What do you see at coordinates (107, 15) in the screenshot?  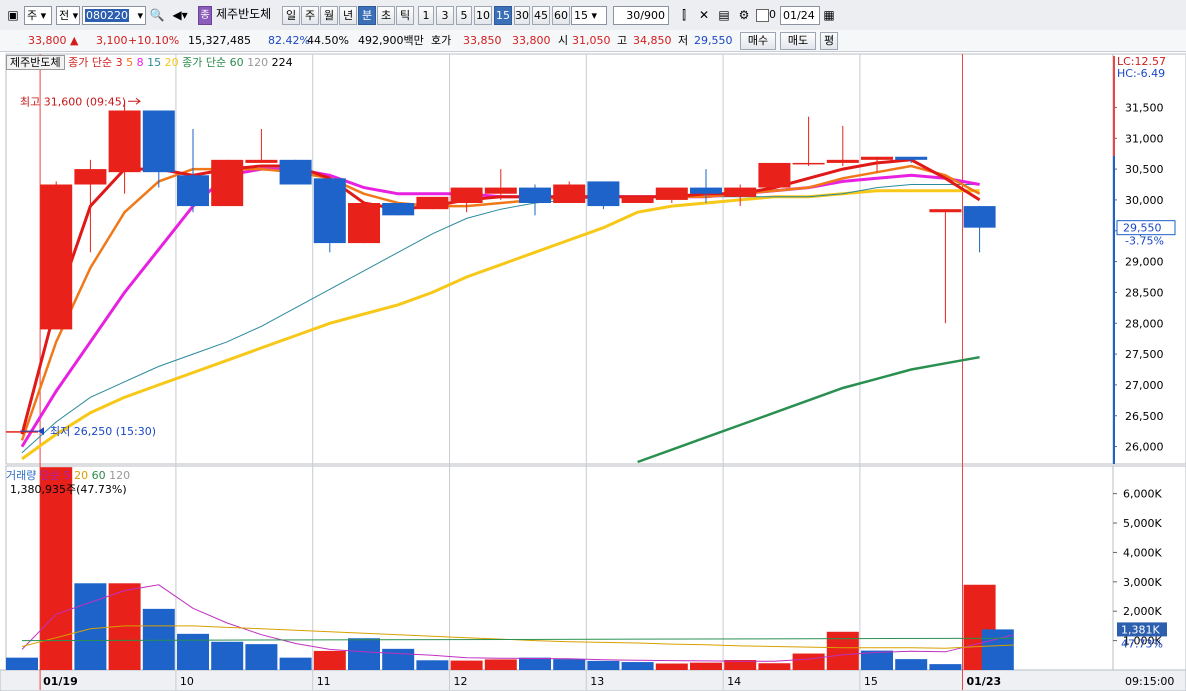 I see `stock-code: 080220` at bounding box center [107, 15].